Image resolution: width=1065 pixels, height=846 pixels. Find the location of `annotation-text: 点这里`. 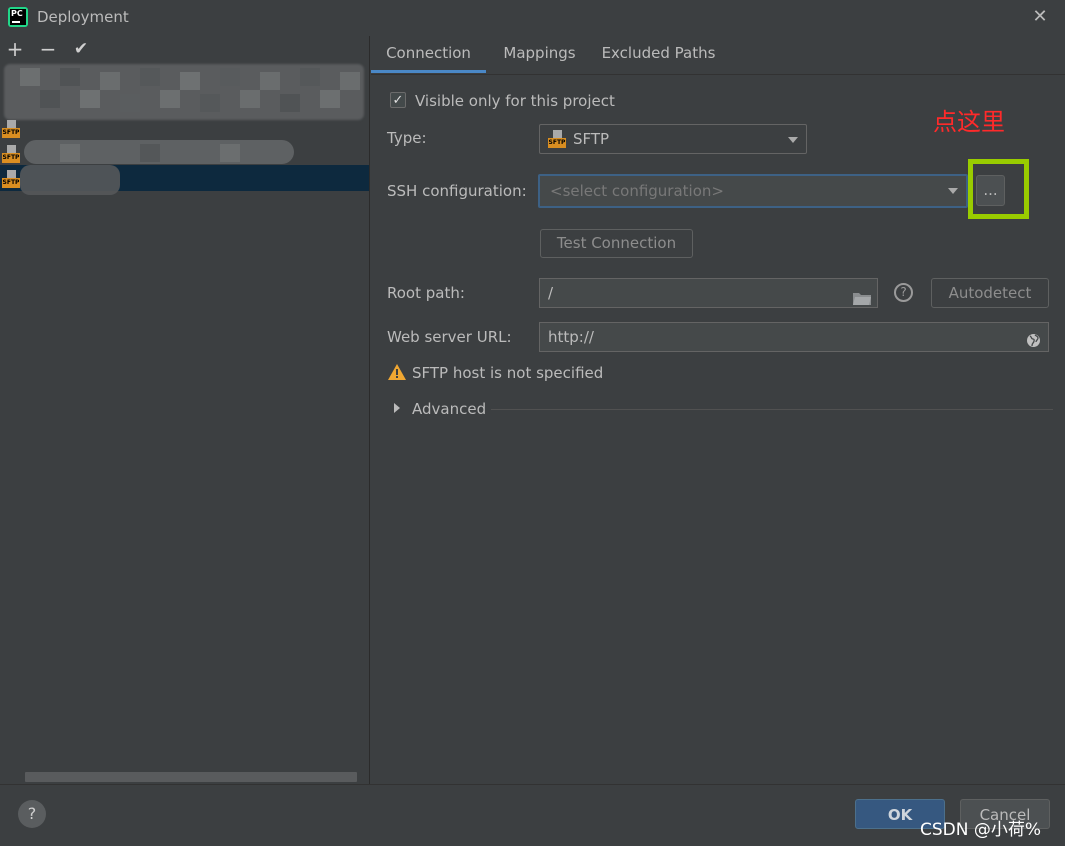

annotation-text: 点这里 is located at coordinates (969, 122).